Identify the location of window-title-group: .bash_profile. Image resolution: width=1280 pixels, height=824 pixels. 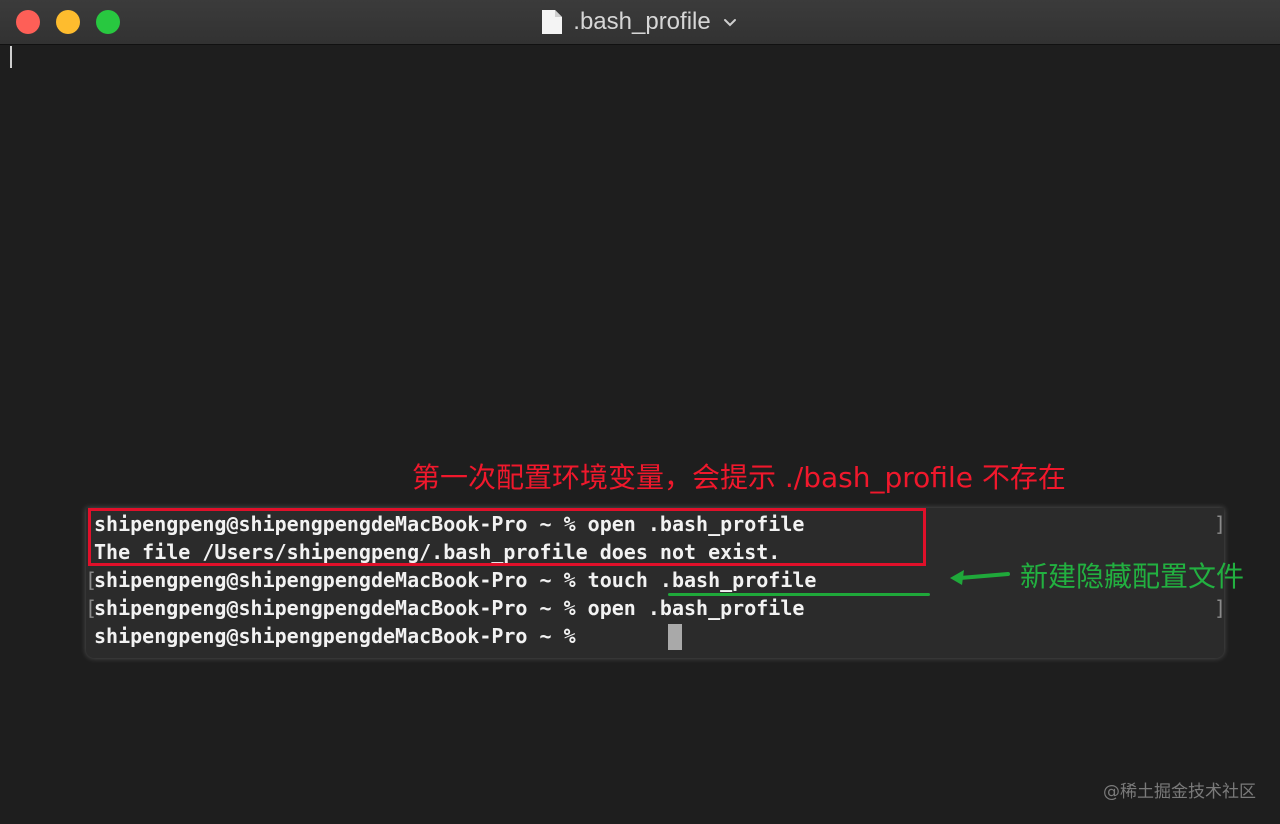
(640, 22).